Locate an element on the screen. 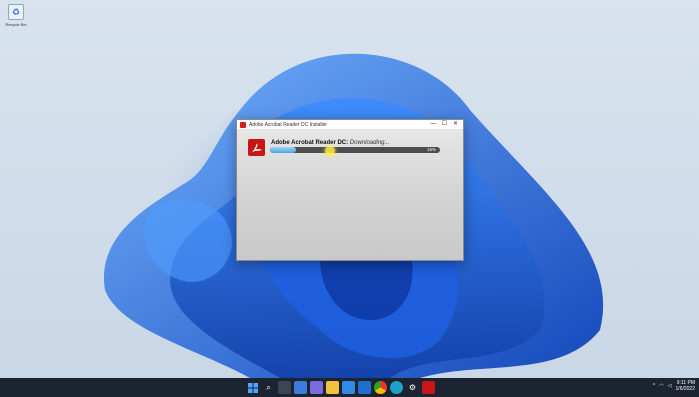 The height and width of the screenshot is (397, 699). volume-icon: ◁ is located at coordinates (670, 386).